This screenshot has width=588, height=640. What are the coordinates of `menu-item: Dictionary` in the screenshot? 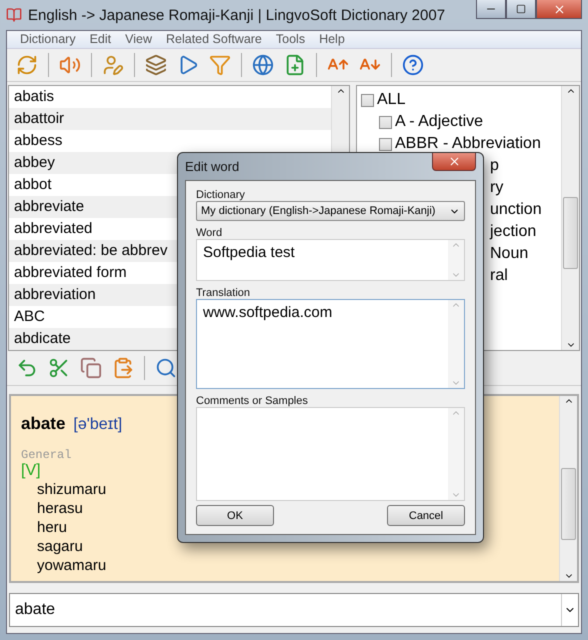 It's located at (48, 39).